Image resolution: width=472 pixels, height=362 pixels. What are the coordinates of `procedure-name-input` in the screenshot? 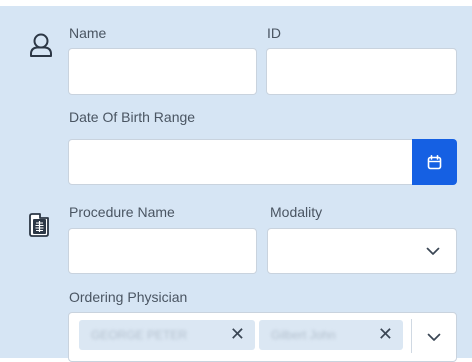 It's located at (162, 251).